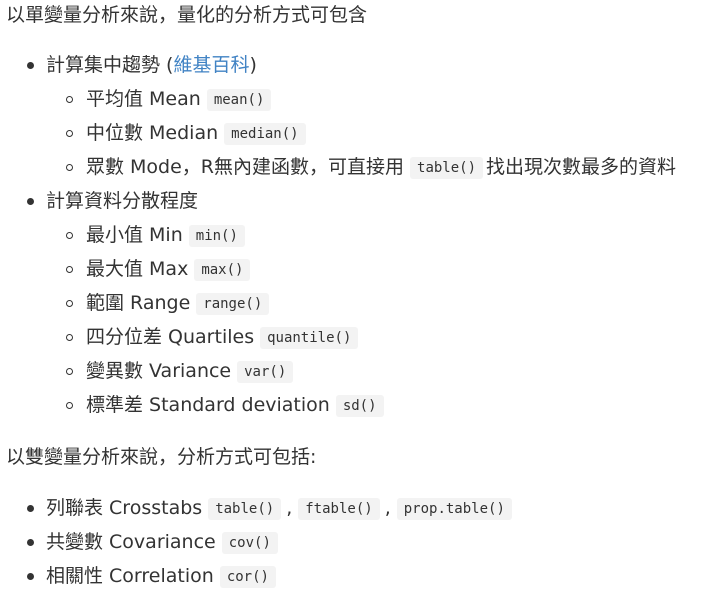 The image size is (717, 592). Describe the element at coordinates (216, 236) in the screenshot. I see `min-code: min()` at that location.